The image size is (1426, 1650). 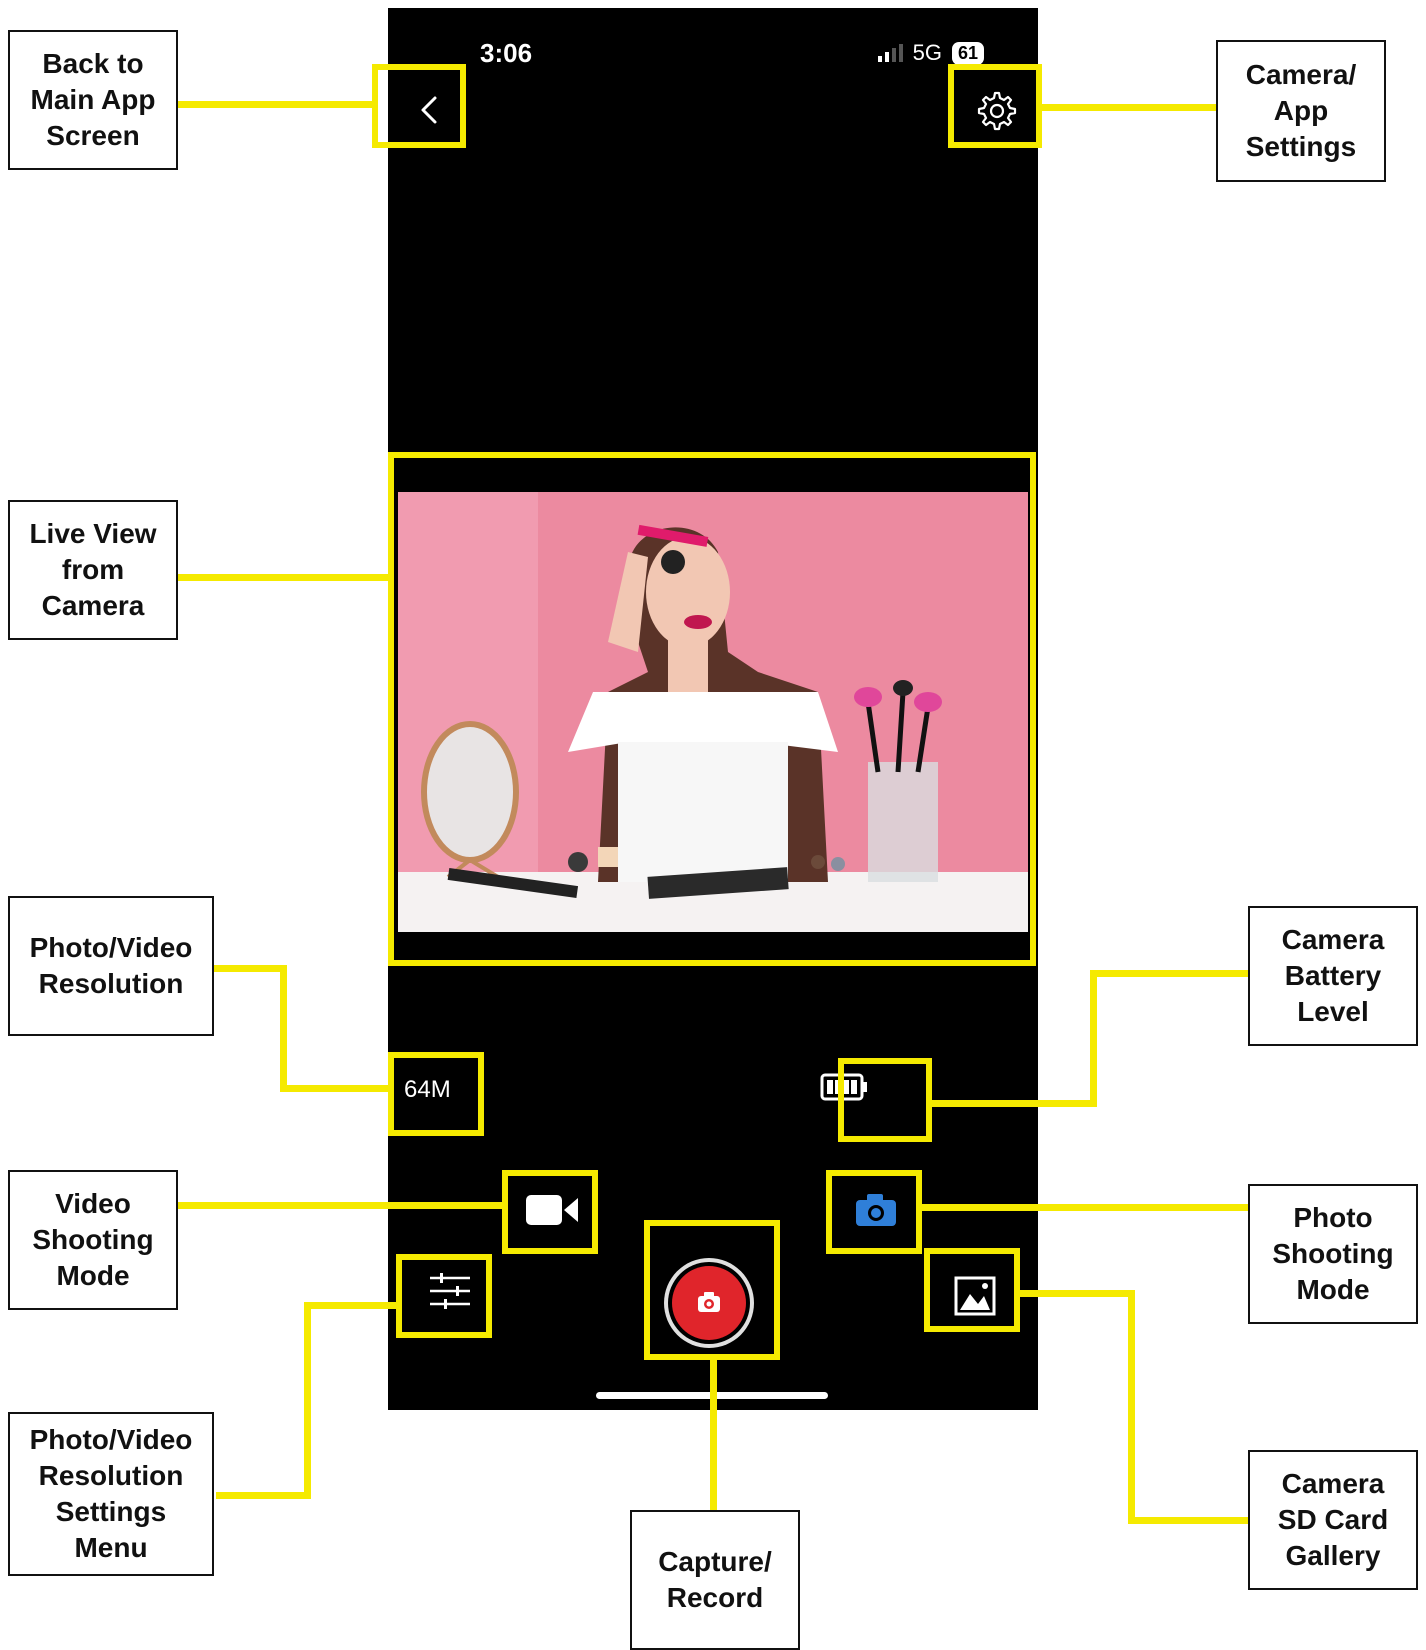 What do you see at coordinates (419, 106) in the screenshot?
I see `highlight-back` at bounding box center [419, 106].